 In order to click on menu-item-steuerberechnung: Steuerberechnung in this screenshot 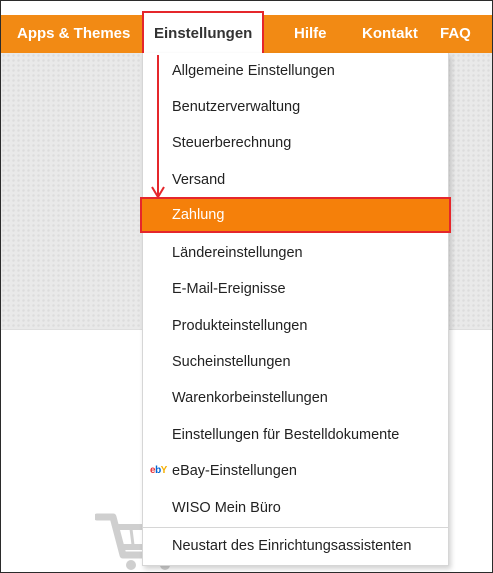, I will do `click(295, 143)`.